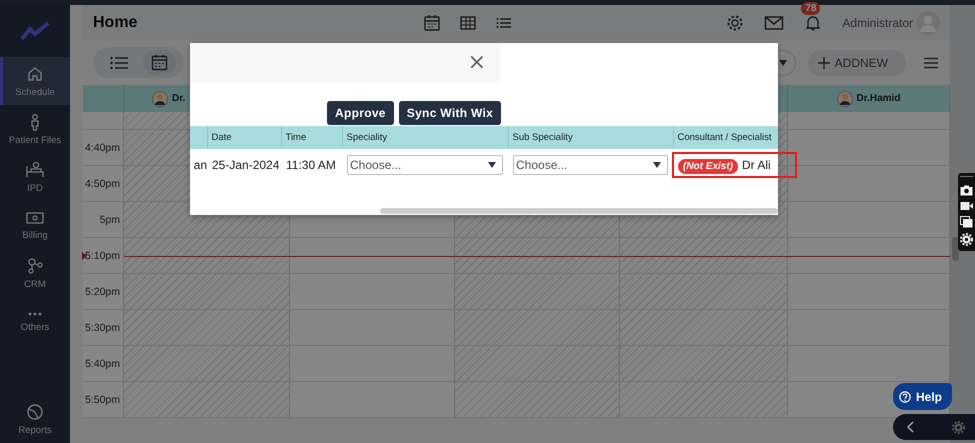  I want to click on nav-item: Schedule, so click(35, 81).